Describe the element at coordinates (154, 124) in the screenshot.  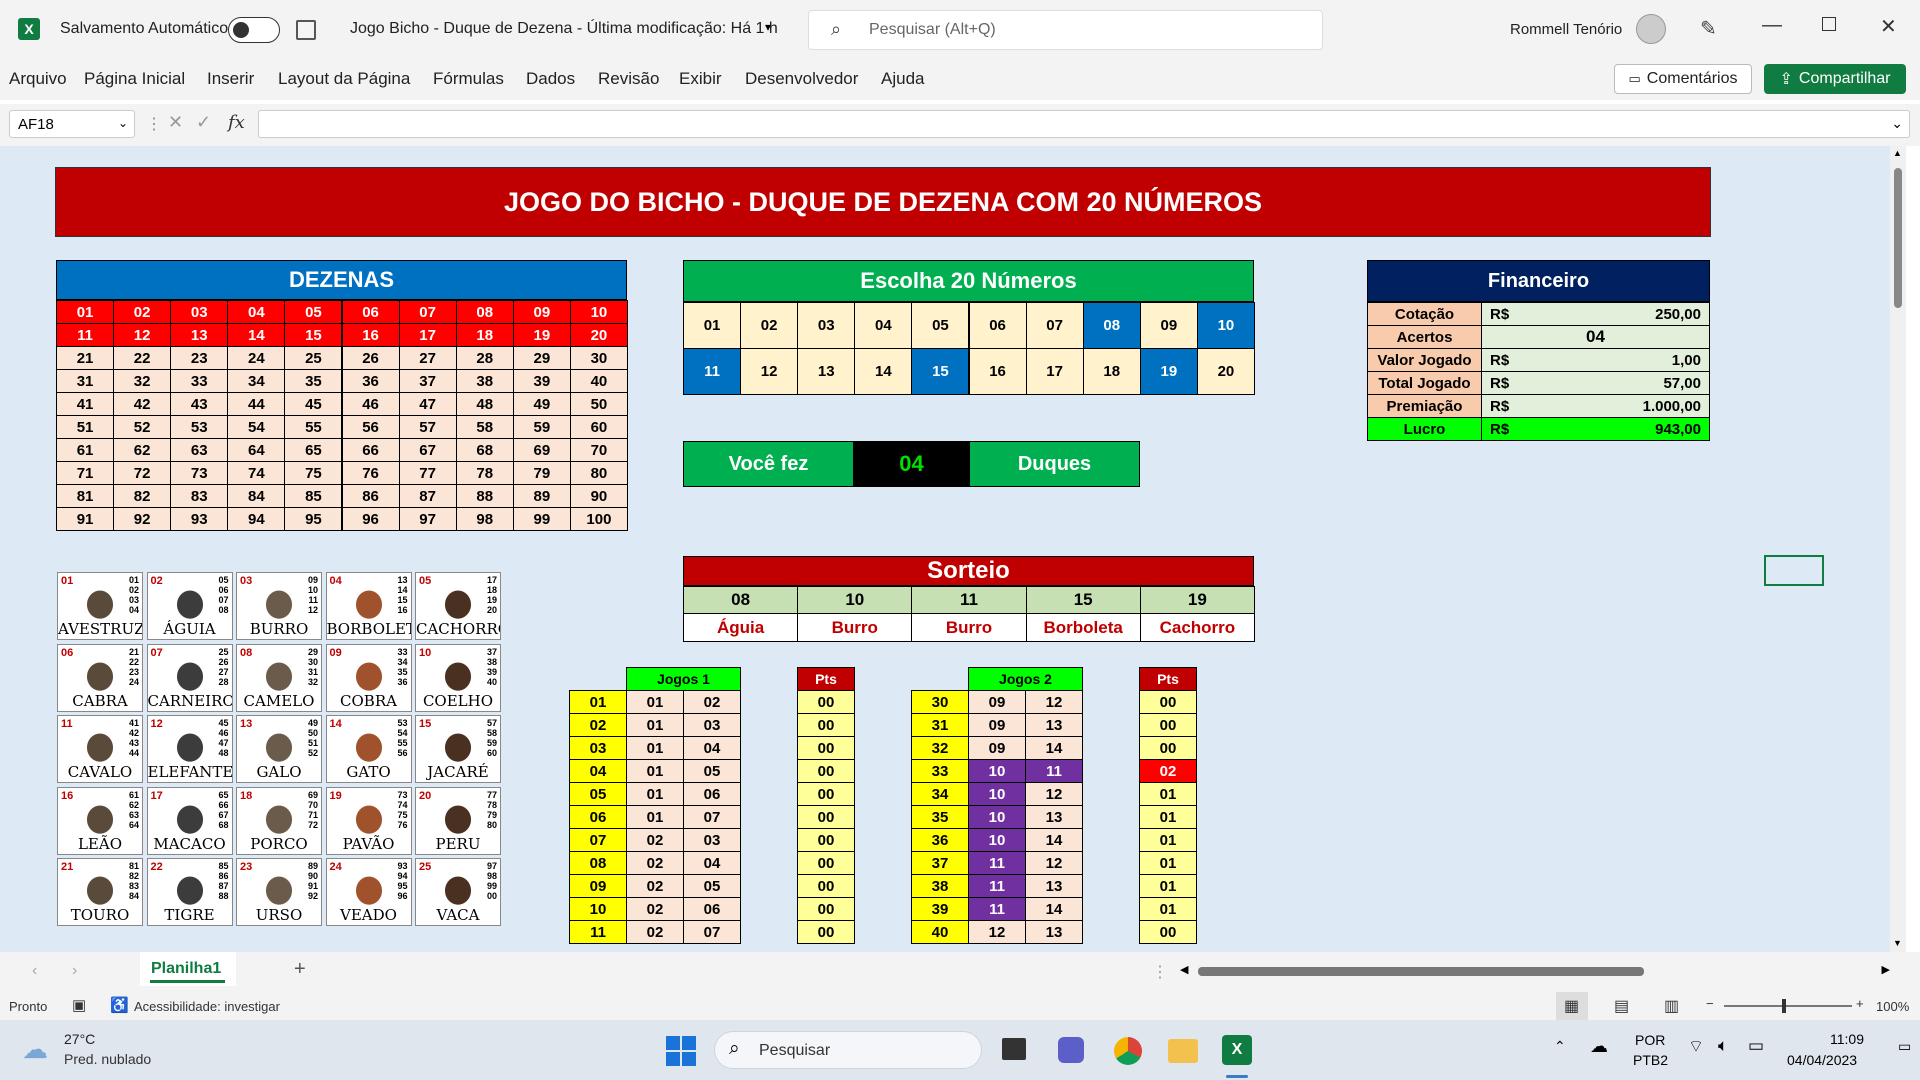
I see `more-icon: ⋮` at that location.